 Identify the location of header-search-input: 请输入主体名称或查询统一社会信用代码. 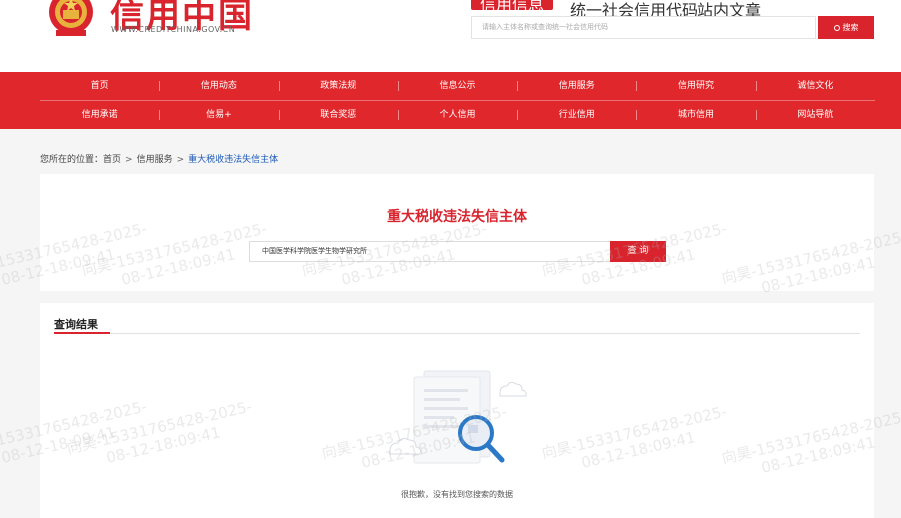
(643, 27).